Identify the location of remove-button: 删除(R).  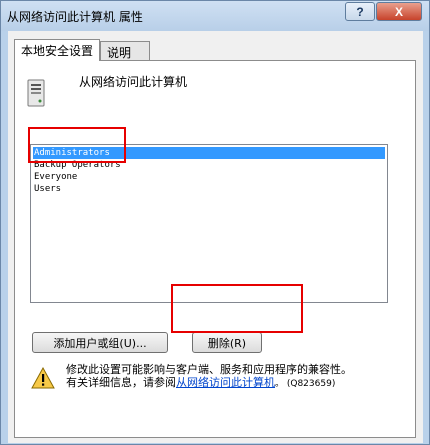
(227, 342).